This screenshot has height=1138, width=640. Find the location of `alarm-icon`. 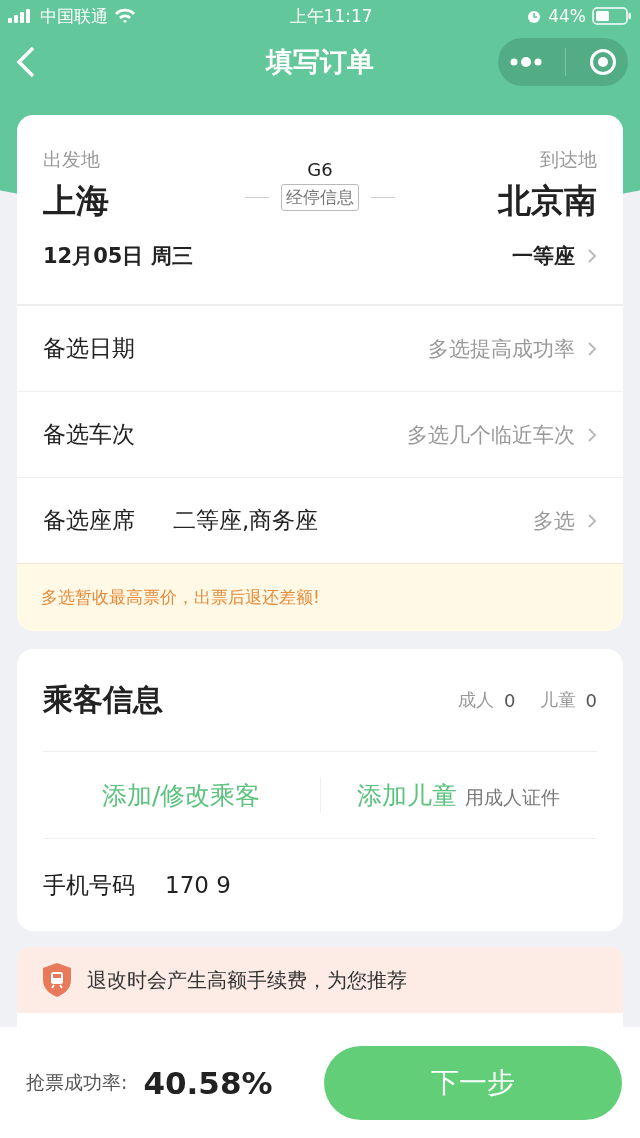

alarm-icon is located at coordinates (534, 16).